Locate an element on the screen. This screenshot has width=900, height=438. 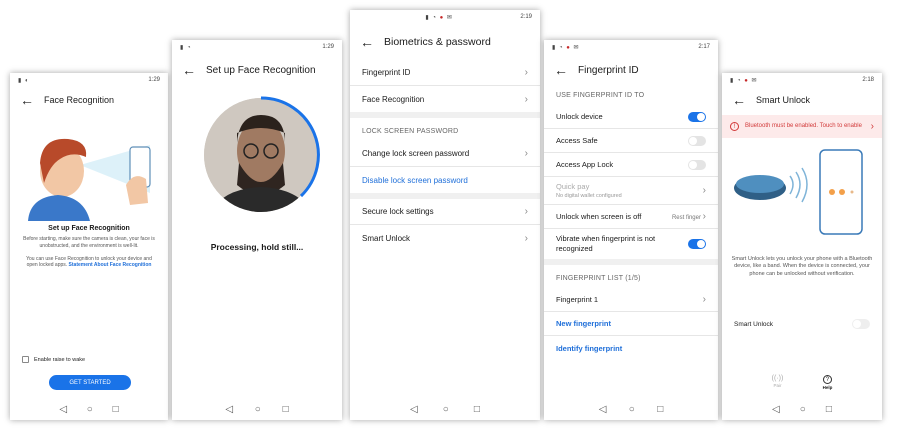
menu-item-label: Secure lock settings is located at coordinates (398, 211).